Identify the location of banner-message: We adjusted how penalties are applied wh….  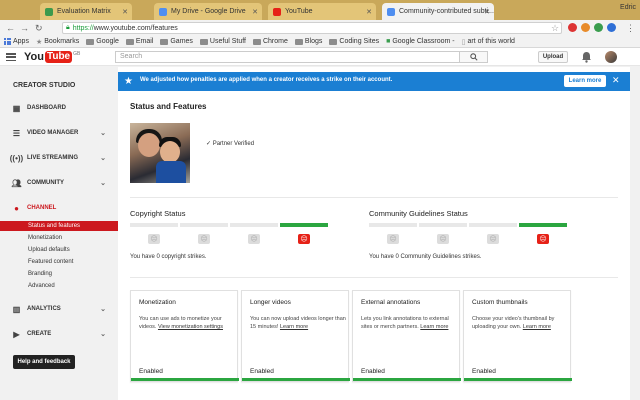
(266, 80).